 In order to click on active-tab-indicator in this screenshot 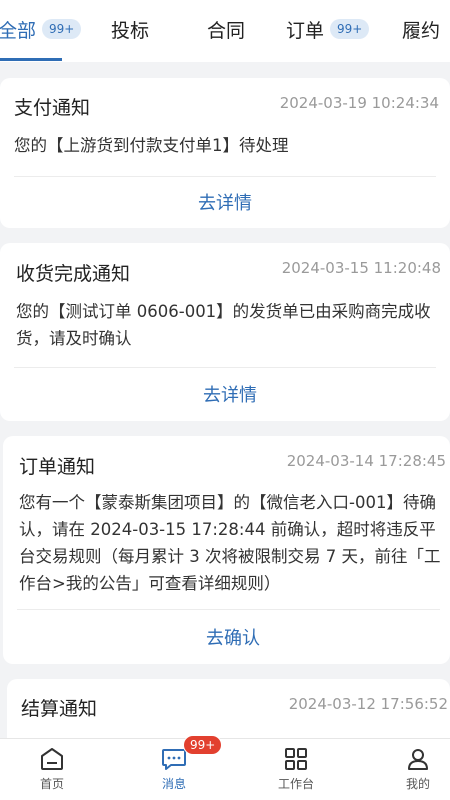, I will do `click(31, 59)`.